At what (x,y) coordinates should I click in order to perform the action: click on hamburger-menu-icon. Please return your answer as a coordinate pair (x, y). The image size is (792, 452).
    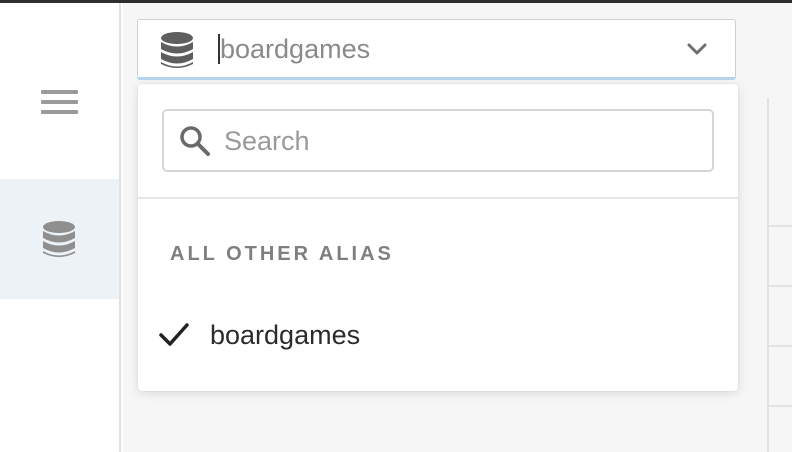
    Looking at the image, I should click on (59, 102).